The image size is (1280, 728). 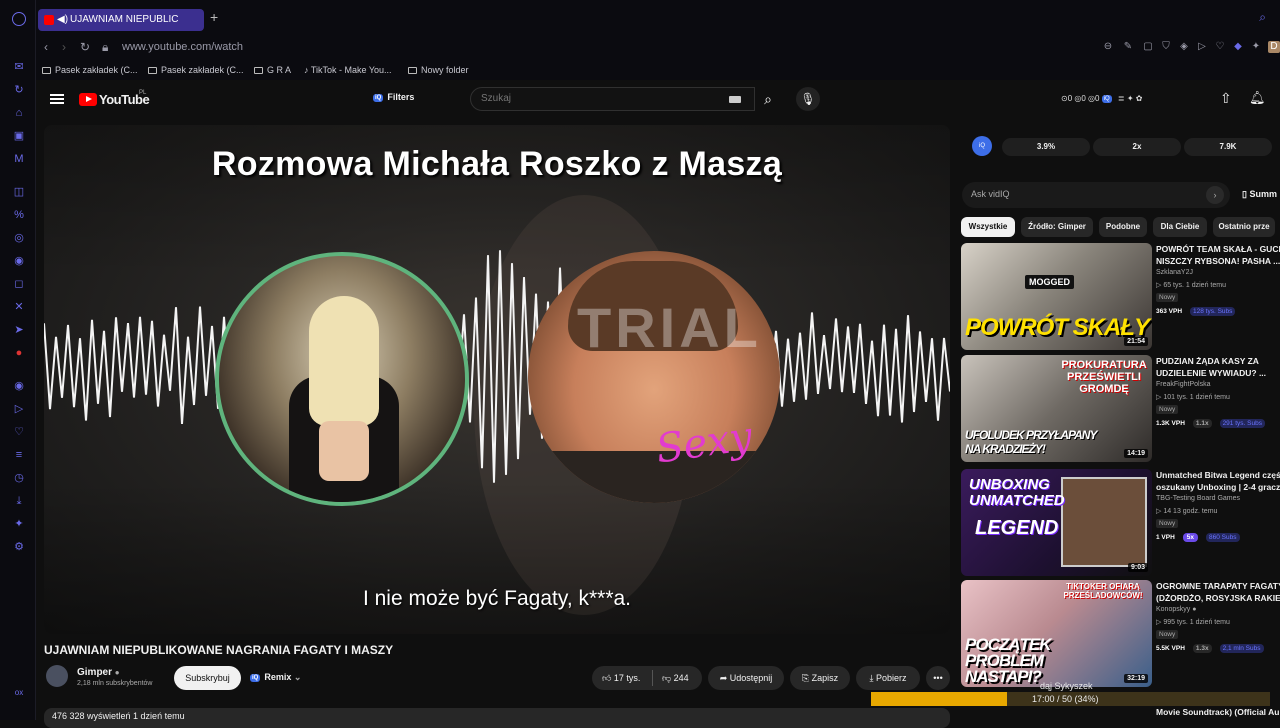 I want to click on bookmark-item: G R A, so click(x=272, y=70).